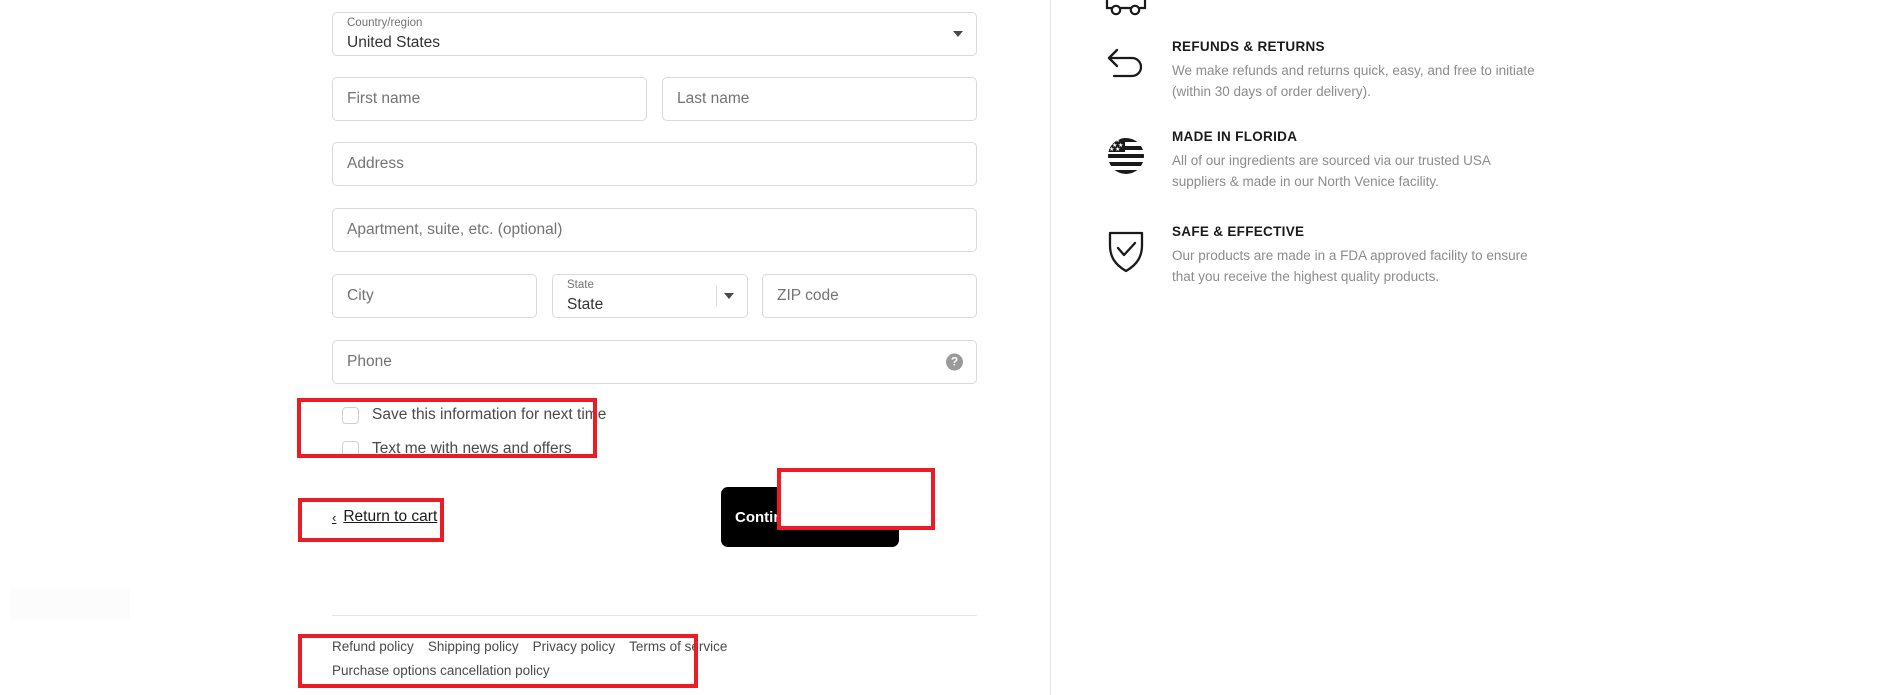 This screenshot has width=1885, height=695. Describe the element at coordinates (819, 99) in the screenshot. I see `last-name-input: Last name` at that location.